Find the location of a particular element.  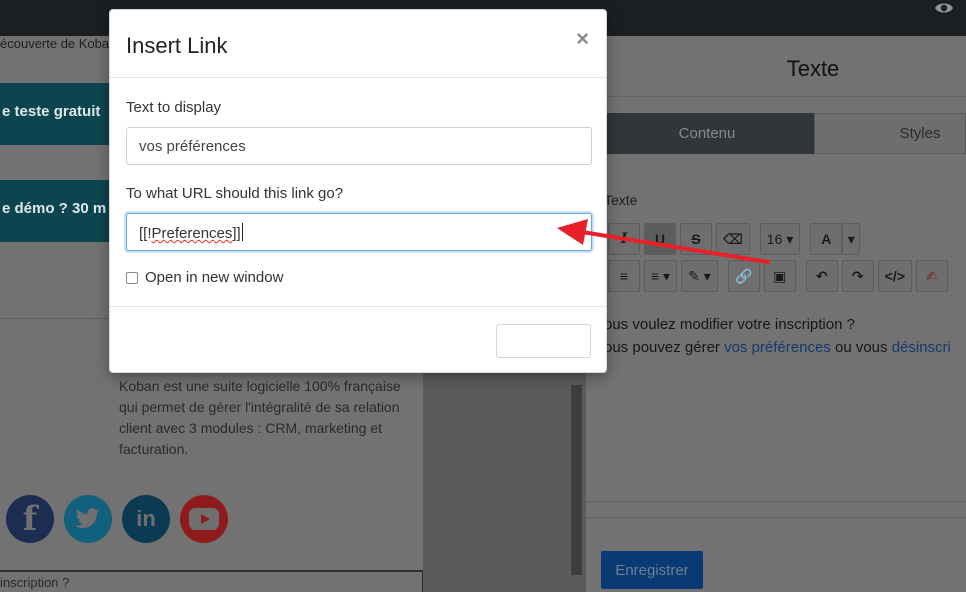

redo-icon: ↷ is located at coordinates (857, 276).